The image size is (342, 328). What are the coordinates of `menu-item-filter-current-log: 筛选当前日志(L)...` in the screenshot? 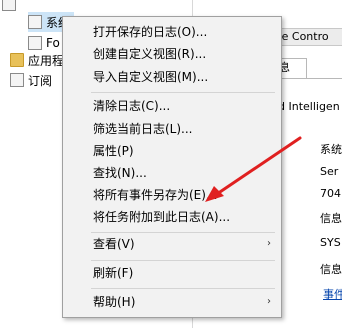 It's located at (172, 129).